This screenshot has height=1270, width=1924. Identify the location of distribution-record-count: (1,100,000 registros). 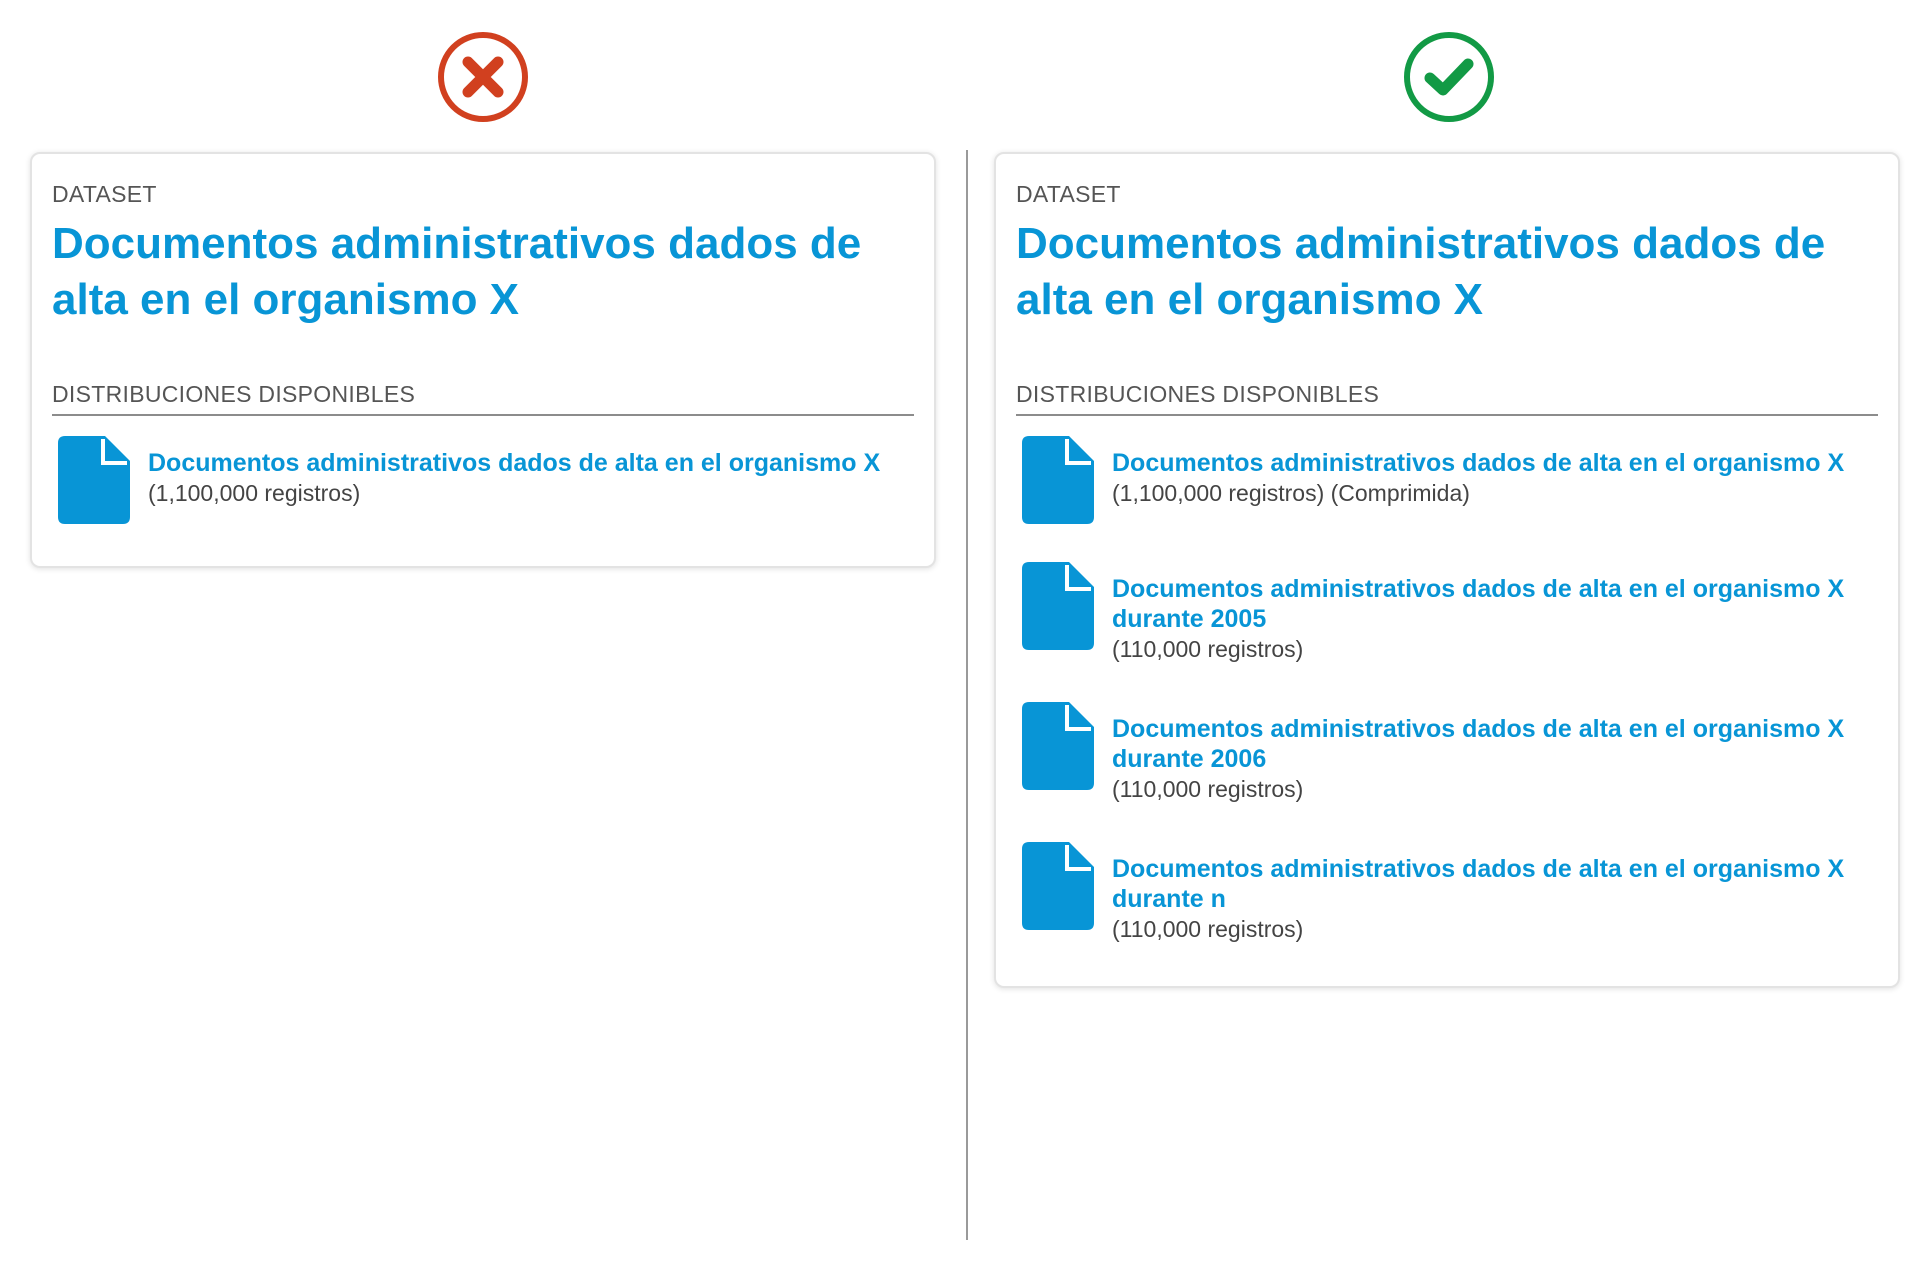
(254, 493).